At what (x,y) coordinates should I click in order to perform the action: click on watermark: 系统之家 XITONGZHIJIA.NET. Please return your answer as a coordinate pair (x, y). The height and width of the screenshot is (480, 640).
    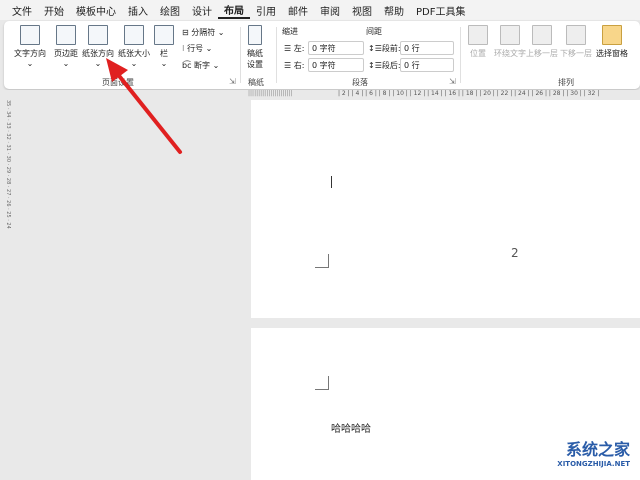
    Looking at the image, I should click on (593, 452).